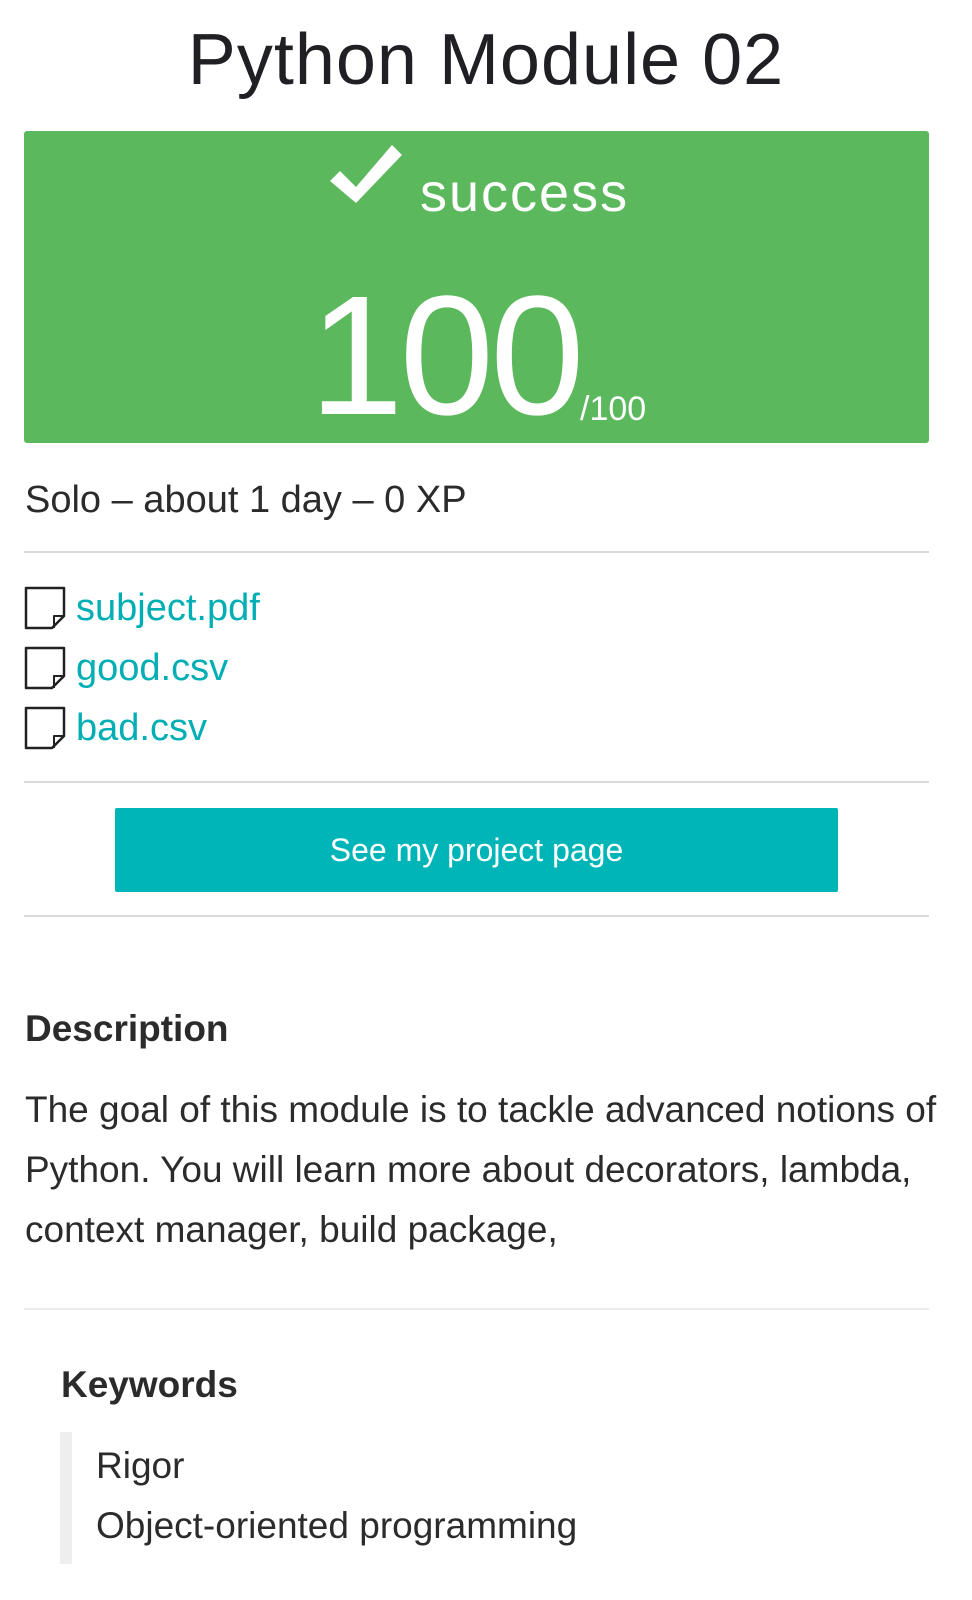  Describe the element at coordinates (476, 850) in the screenshot. I see `see-project-page-button: See my project page` at that location.